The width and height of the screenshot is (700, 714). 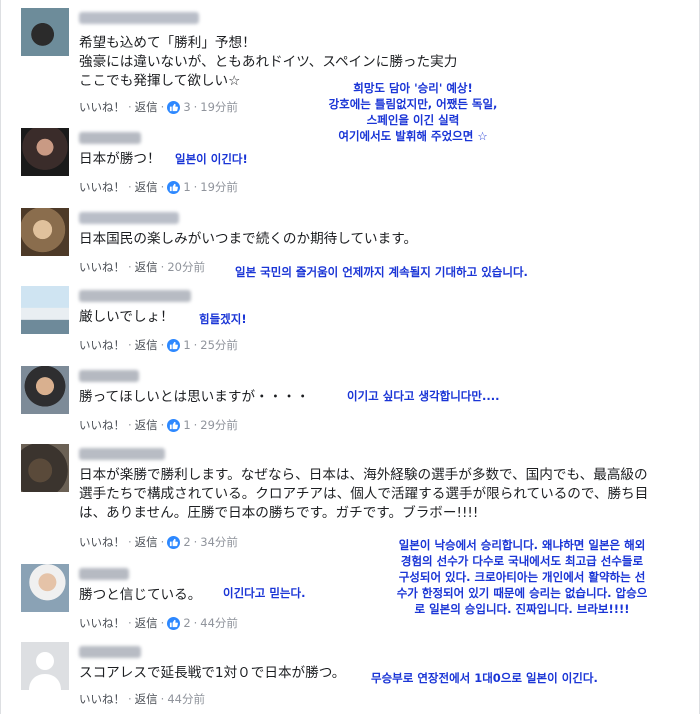 I want to click on comment-line: 厳しいでしょ！, so click(x=126, y=317).